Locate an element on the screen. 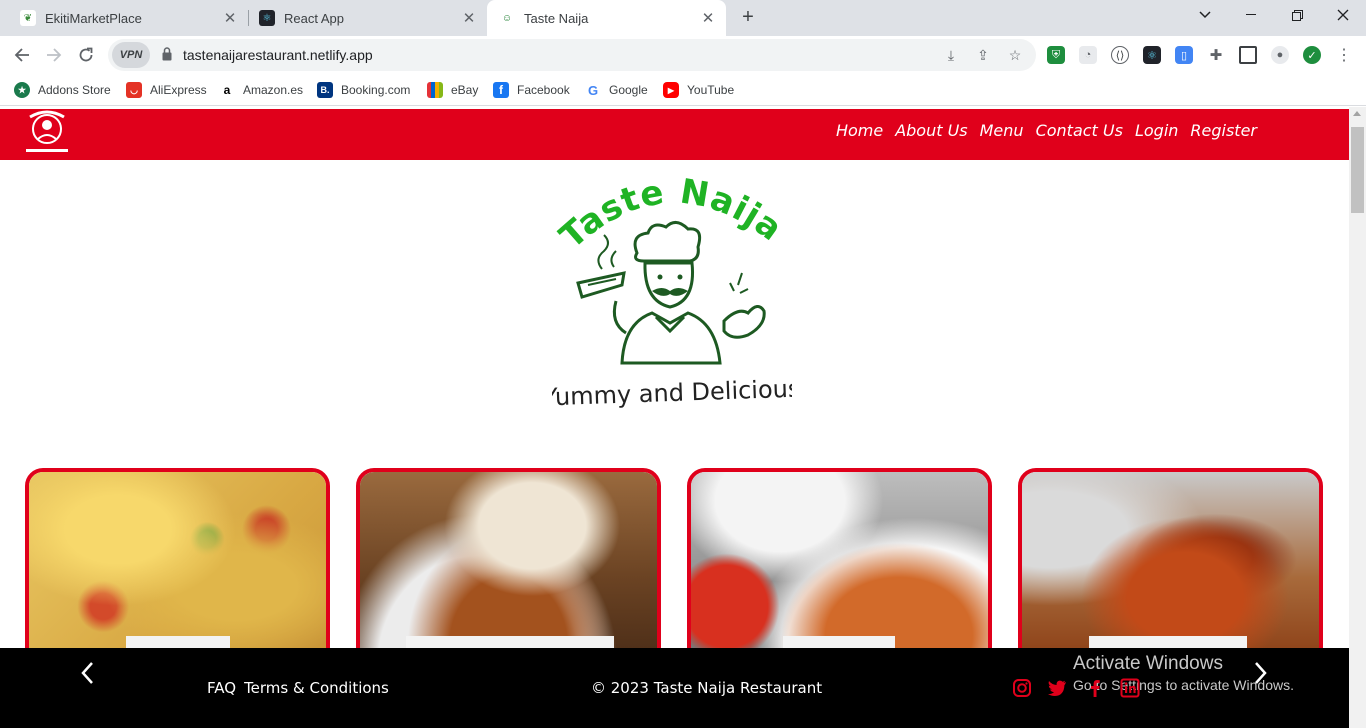  profile-avatar-icon: ● is located at coordinates (1280, 55).